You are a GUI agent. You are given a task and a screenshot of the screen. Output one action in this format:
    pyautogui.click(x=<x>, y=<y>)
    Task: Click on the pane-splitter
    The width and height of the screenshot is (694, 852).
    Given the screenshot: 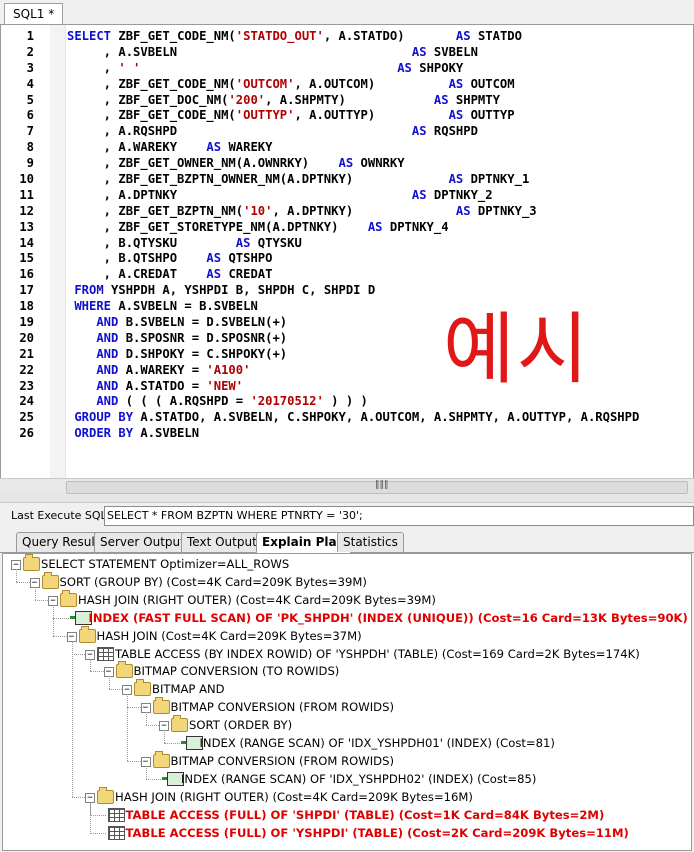 What is the action you would take?
    pyautogui.click(x=347, y=498)
    